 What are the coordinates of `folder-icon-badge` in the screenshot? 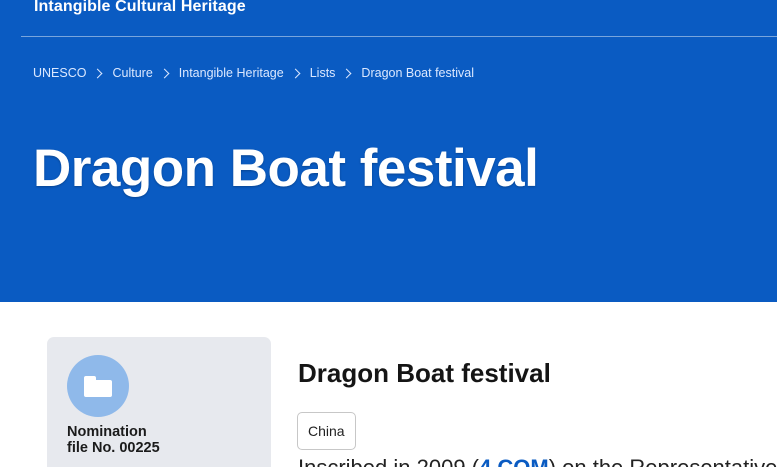 It's located at (98, 386).